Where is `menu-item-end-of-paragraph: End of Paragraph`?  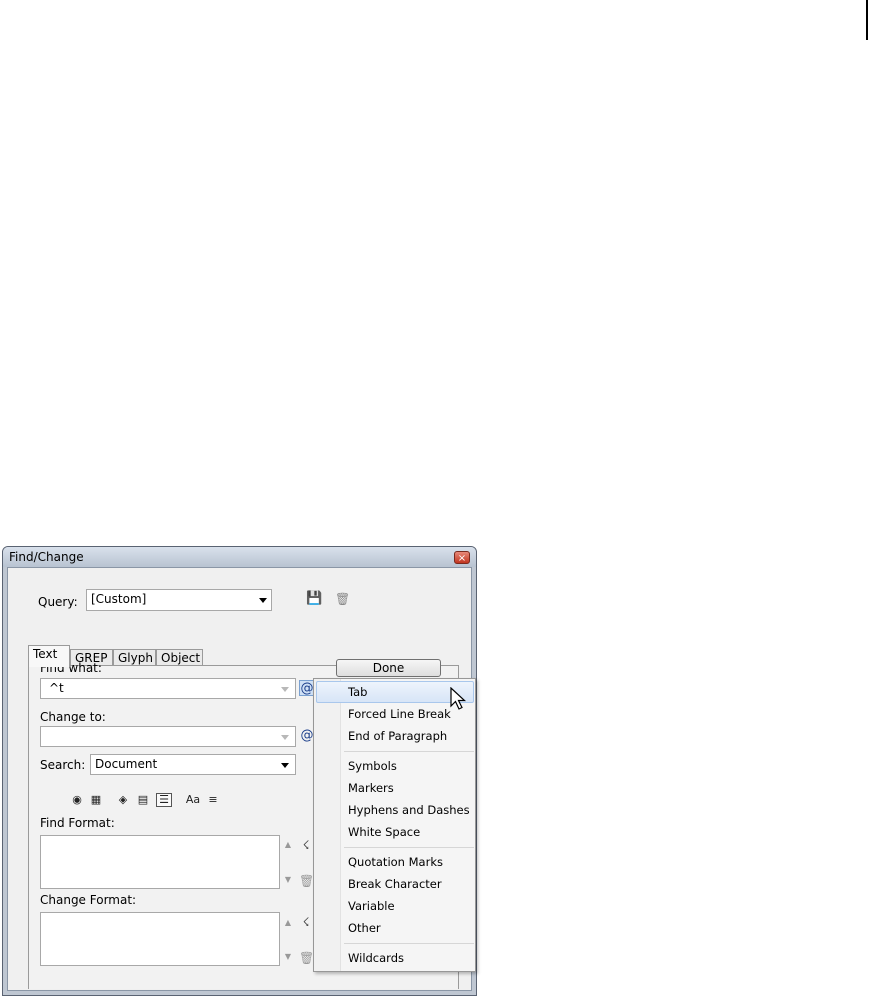 menu-item-end-of-paragraph: End of Paragraph is located at coordinates (397, 736).